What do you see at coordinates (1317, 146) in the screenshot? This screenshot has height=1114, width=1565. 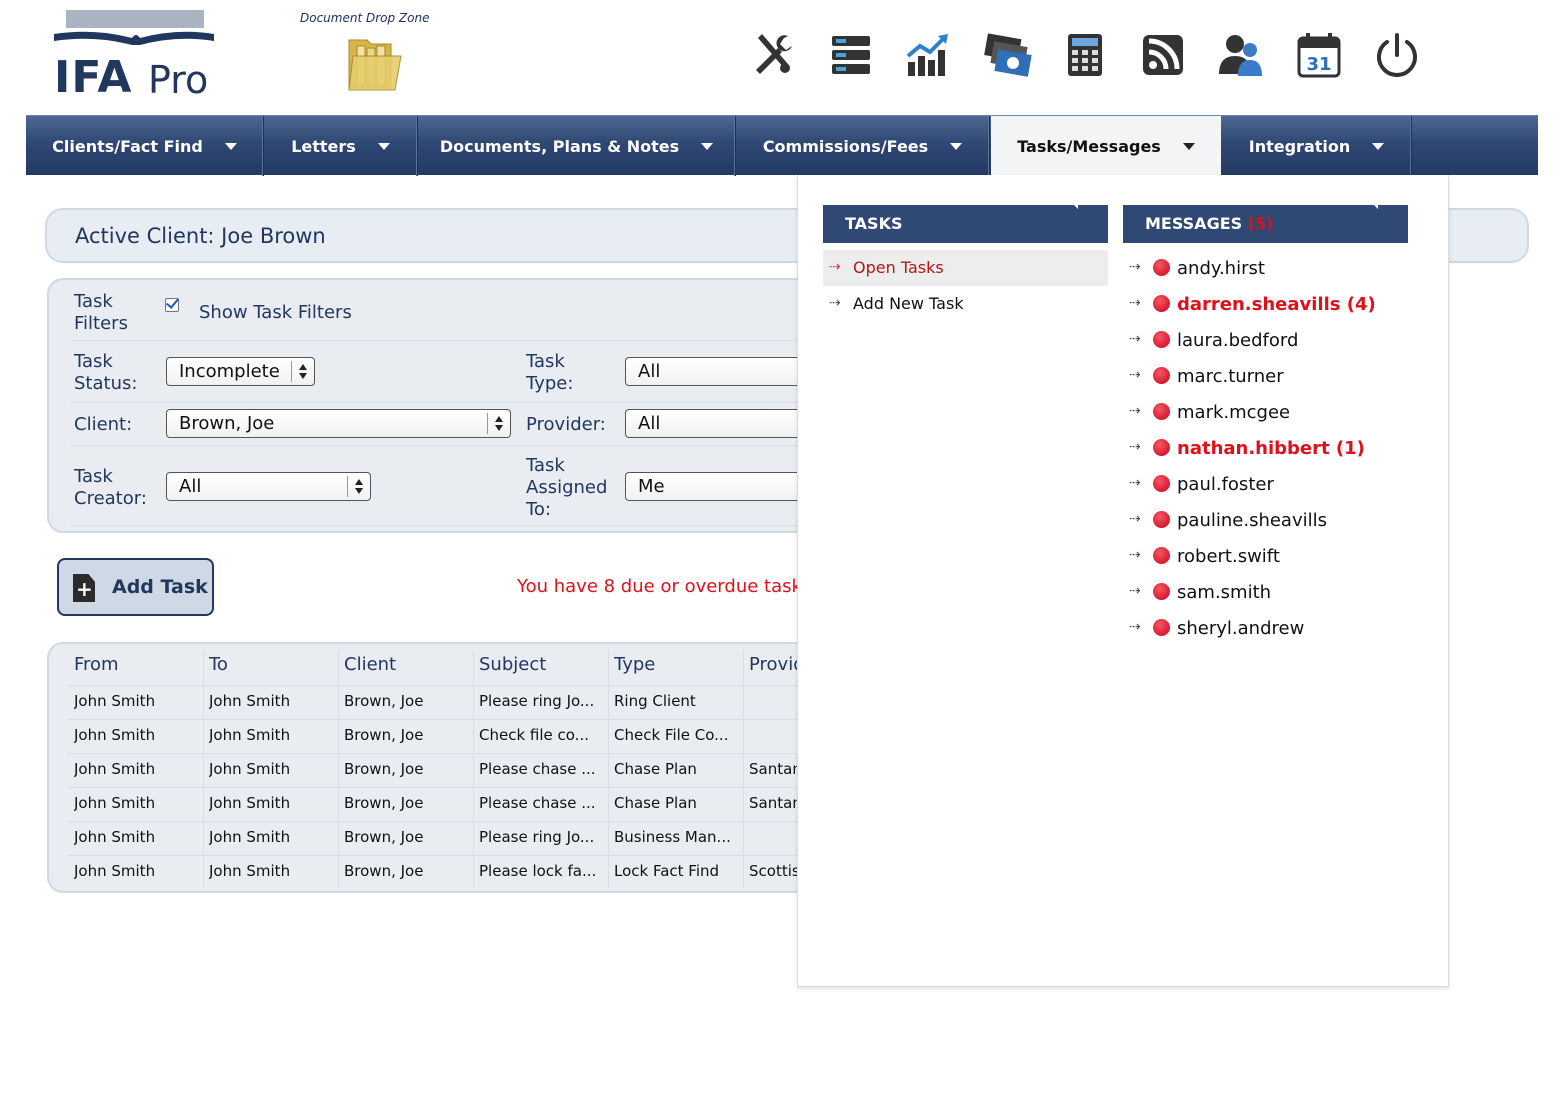 I see `nav-integration: Integration` at bounding box center [1317, 146].